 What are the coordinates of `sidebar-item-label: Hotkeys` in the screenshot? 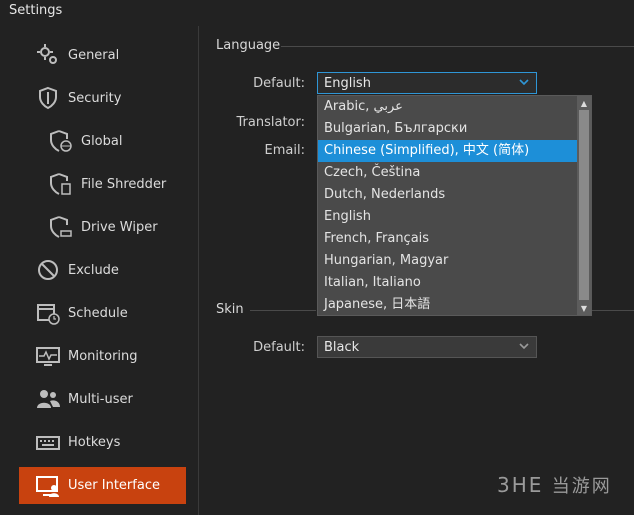 It's located at (94, 442).